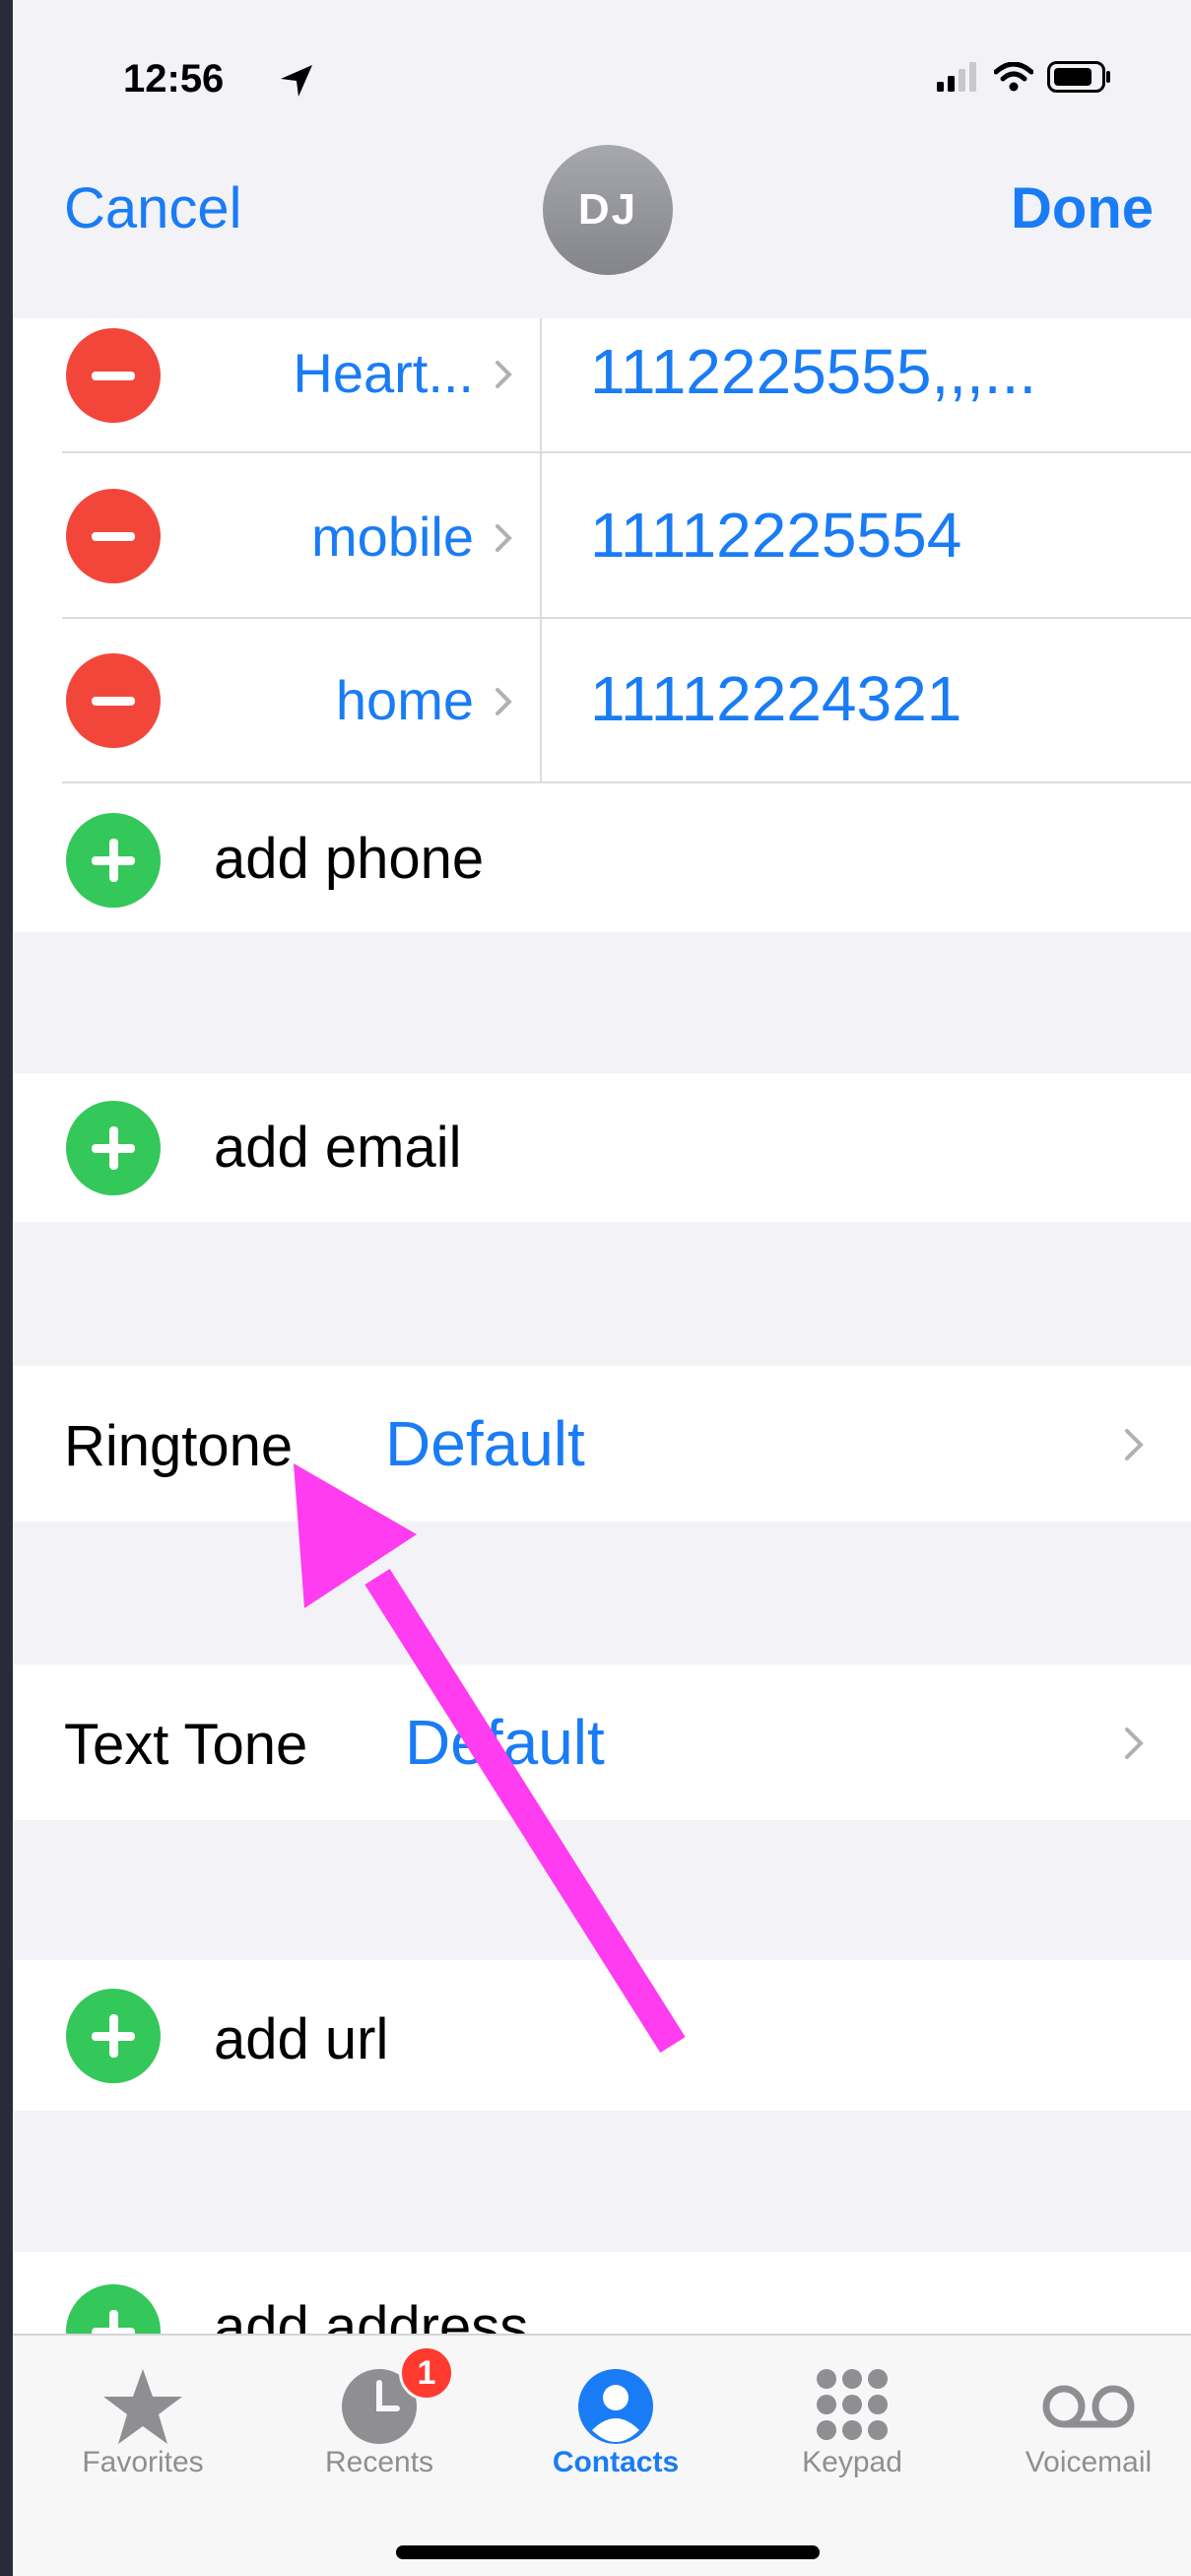 This screenshot has width=1191, height=2576. I want to click on screen-bezel, so click(6, 1288).